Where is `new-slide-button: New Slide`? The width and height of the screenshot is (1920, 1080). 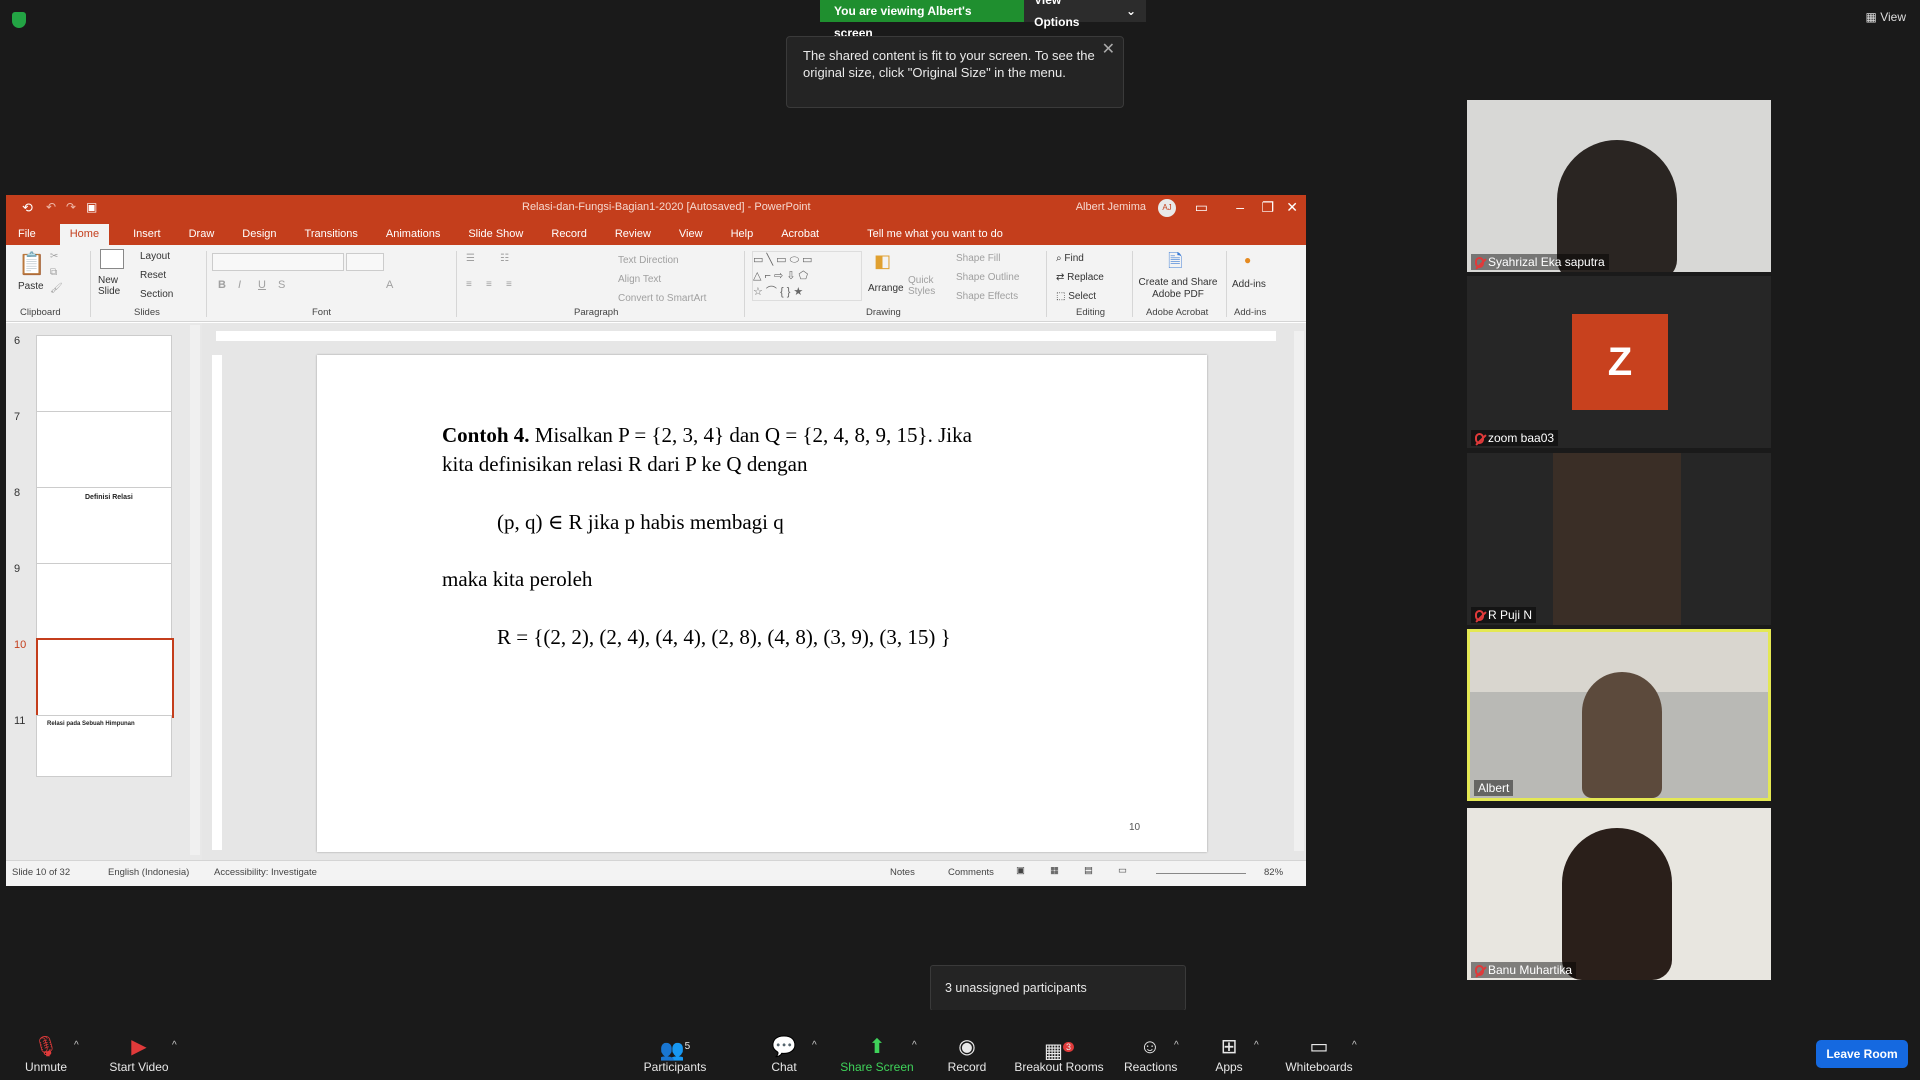 new-slide-button: New Slide is located at coordinates (113, 286).